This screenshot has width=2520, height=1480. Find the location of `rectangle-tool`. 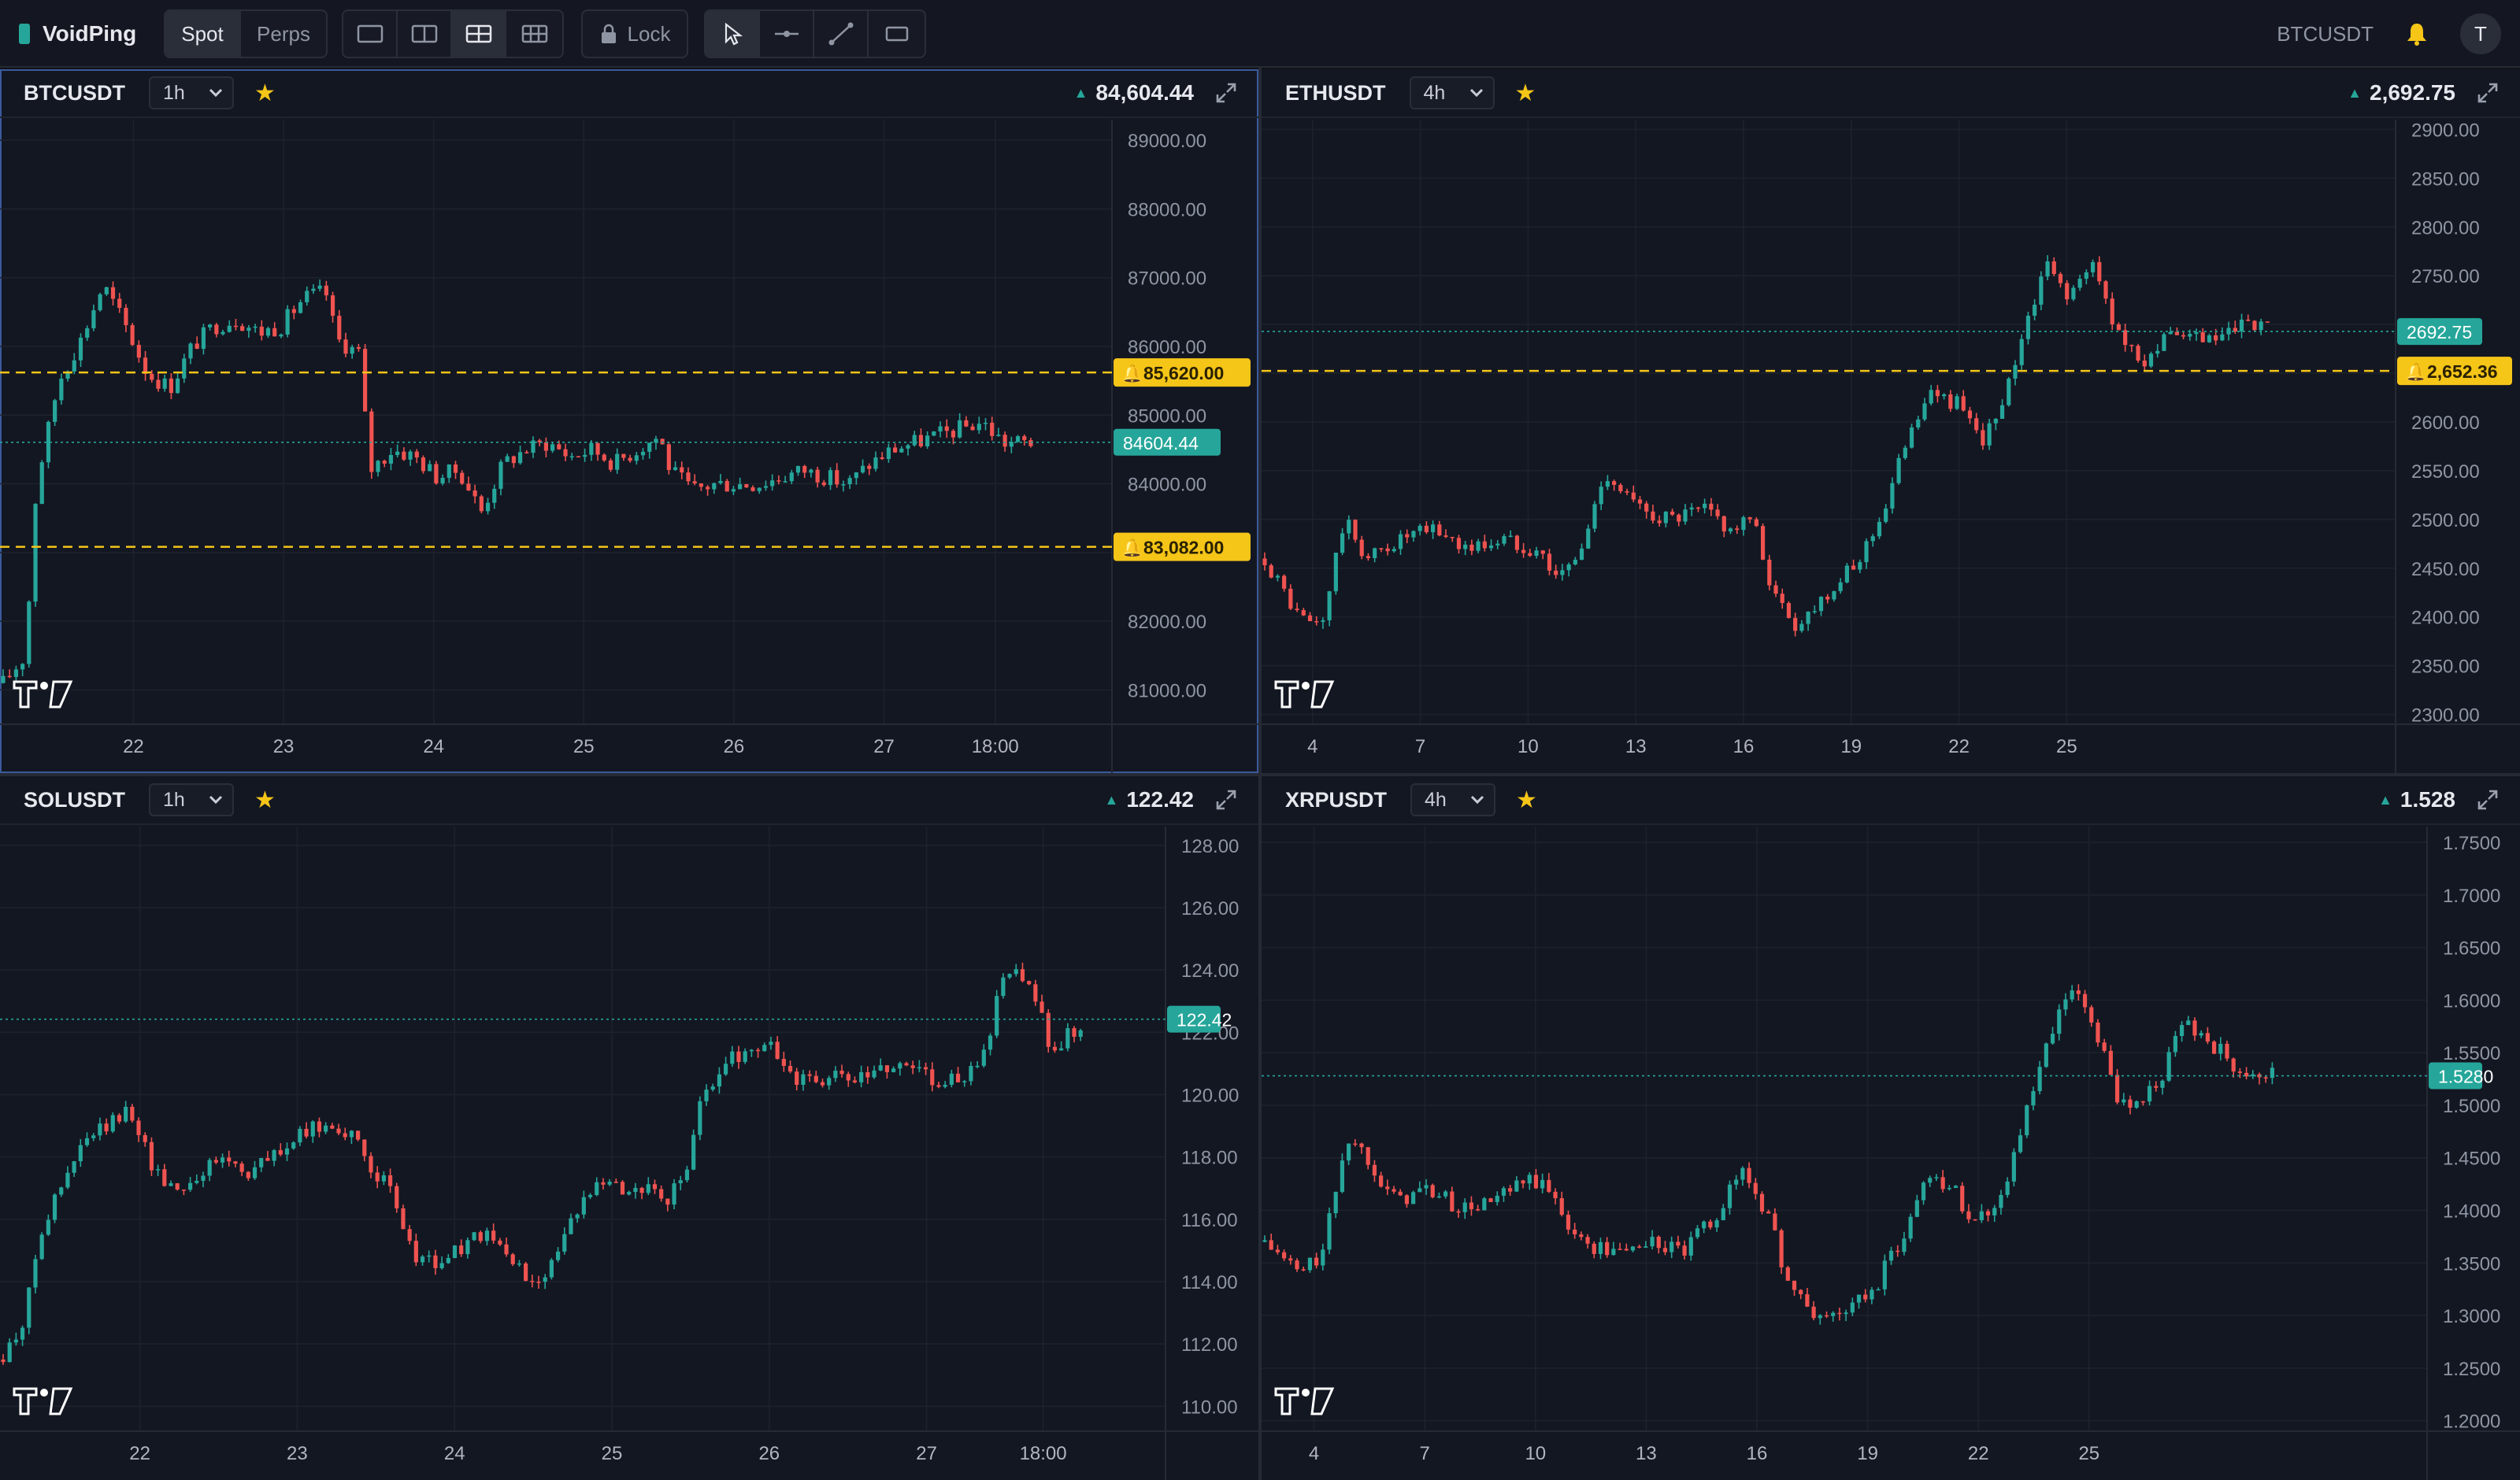

rectangle-tool is located at coordinates (897, 34).